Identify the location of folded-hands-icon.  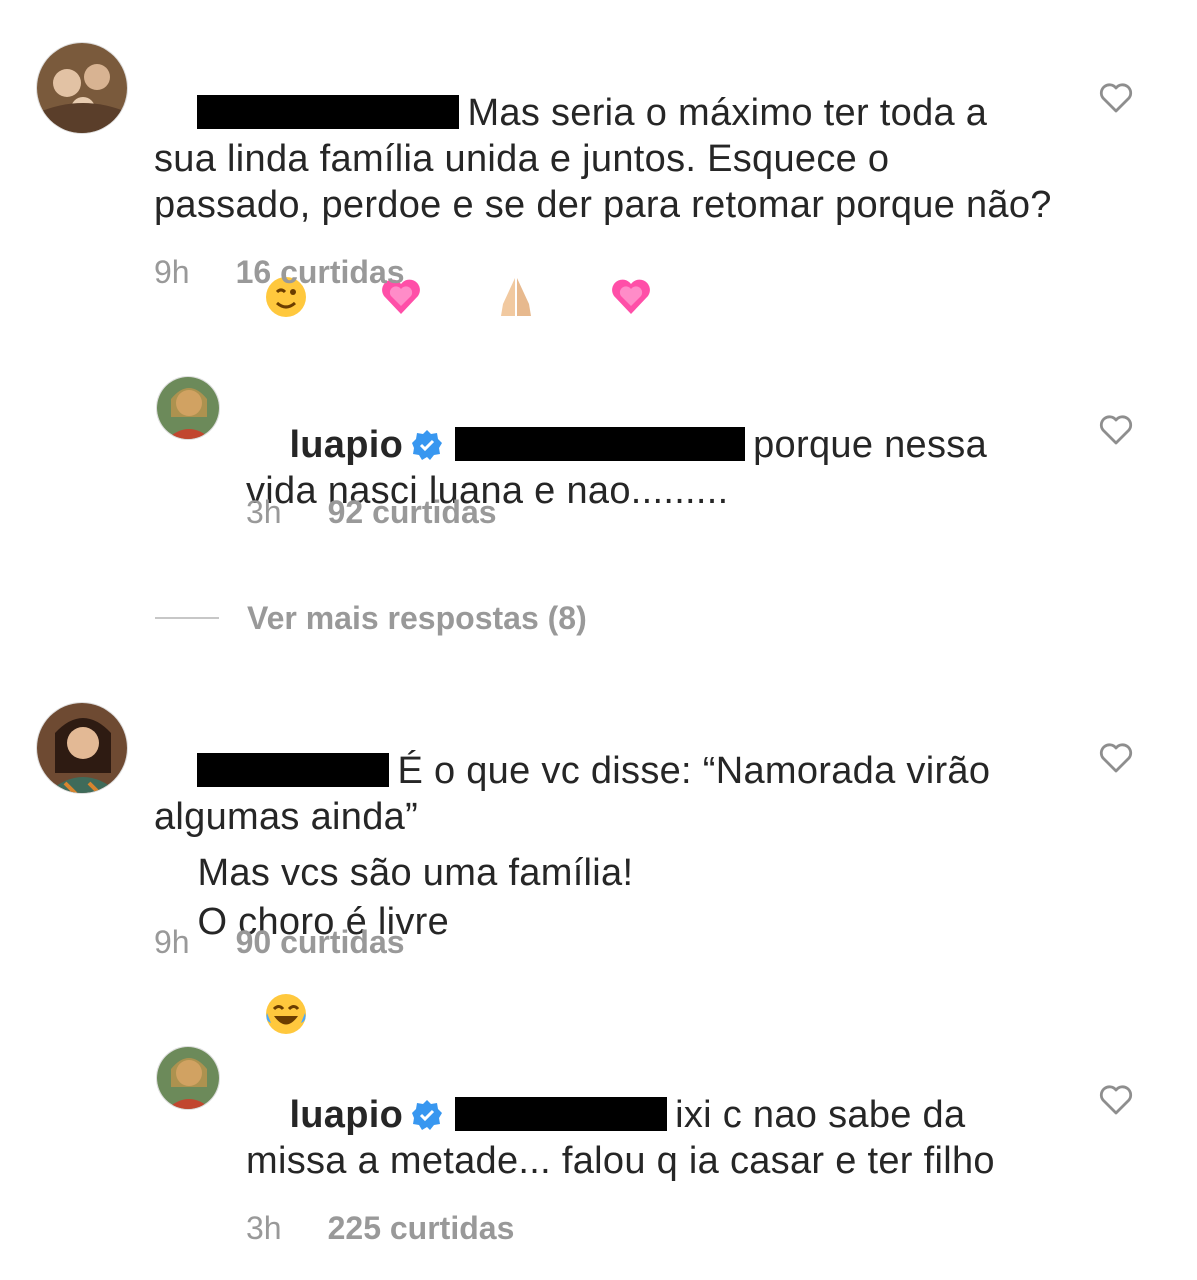
(483, 302).